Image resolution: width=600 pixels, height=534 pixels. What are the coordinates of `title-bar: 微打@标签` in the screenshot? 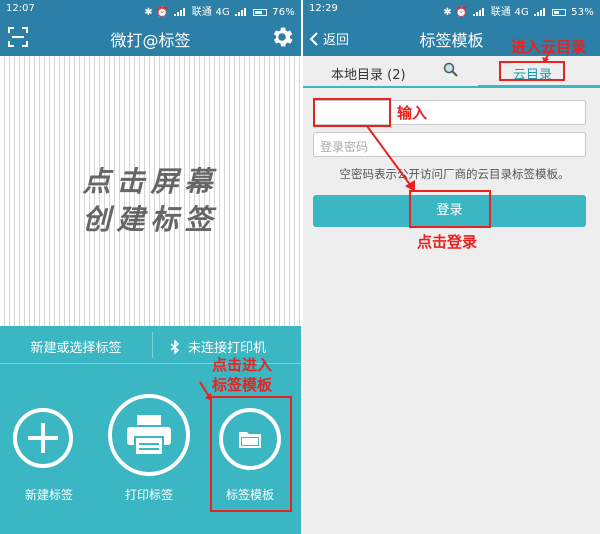 It's located at (150, 37).